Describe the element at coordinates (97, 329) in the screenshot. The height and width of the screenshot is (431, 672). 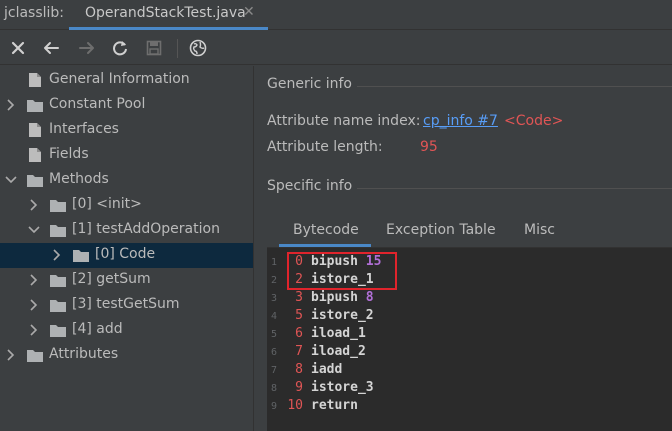
I see `tree-item-label: [4] add` at that location.